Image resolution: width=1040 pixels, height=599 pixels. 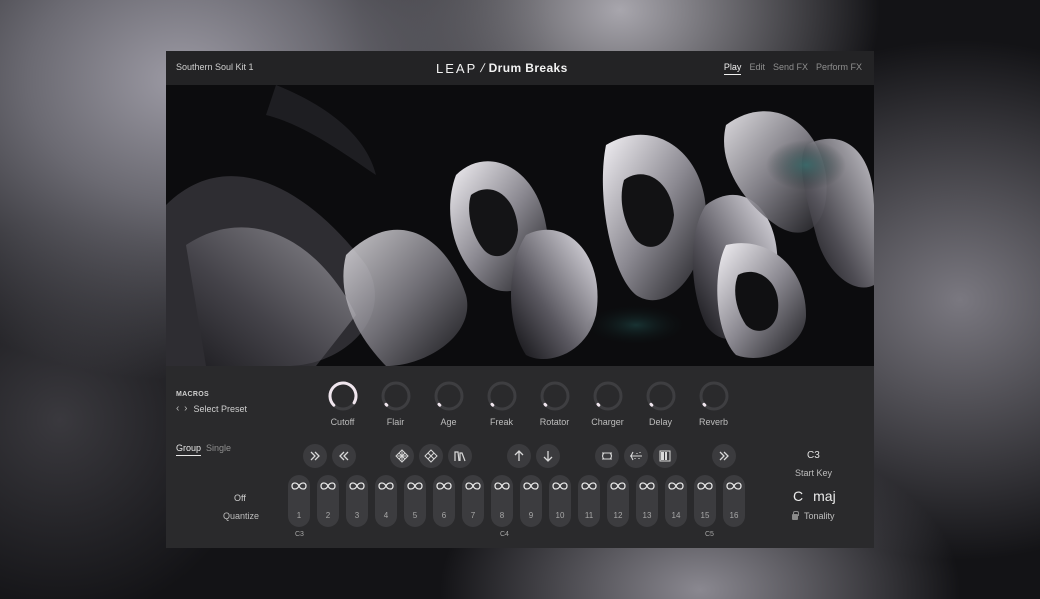 I want to click on pad-number: 4, so click(x=386, y=515).